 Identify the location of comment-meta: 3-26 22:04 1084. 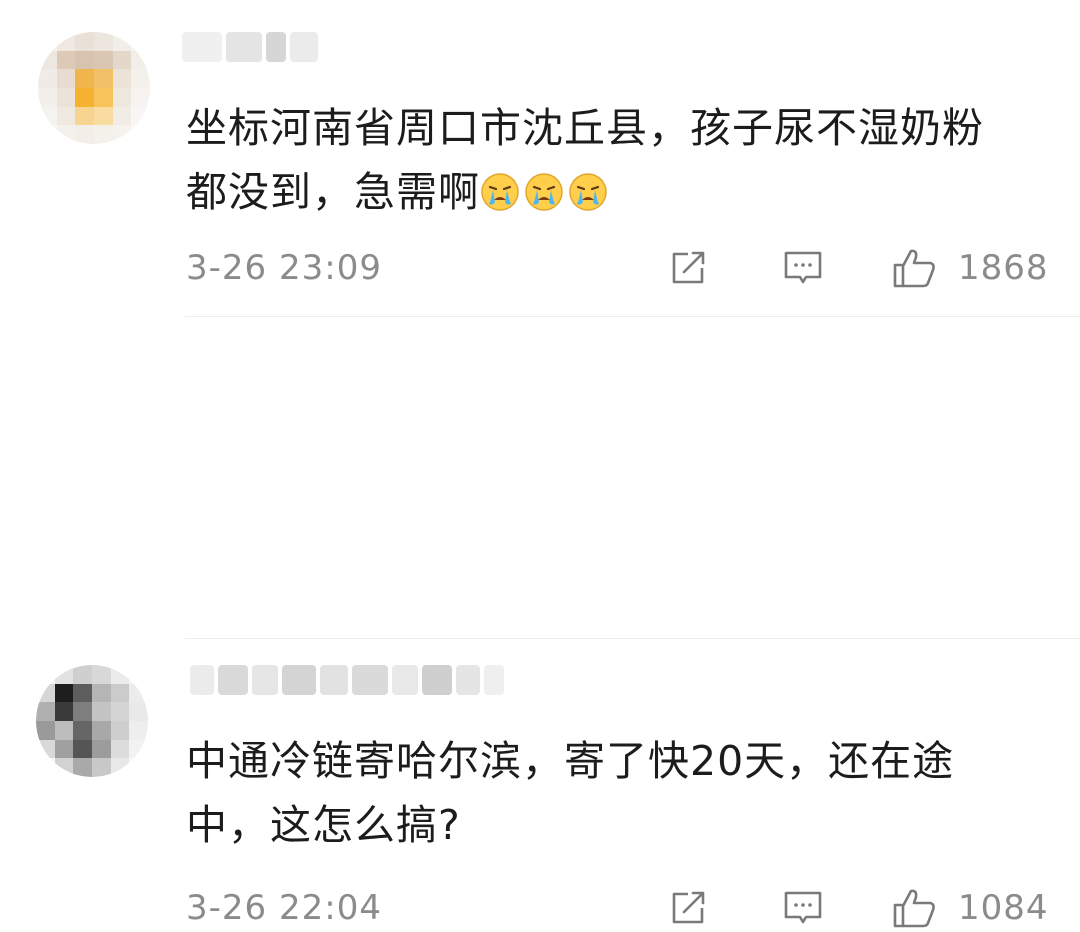
(617, 908).